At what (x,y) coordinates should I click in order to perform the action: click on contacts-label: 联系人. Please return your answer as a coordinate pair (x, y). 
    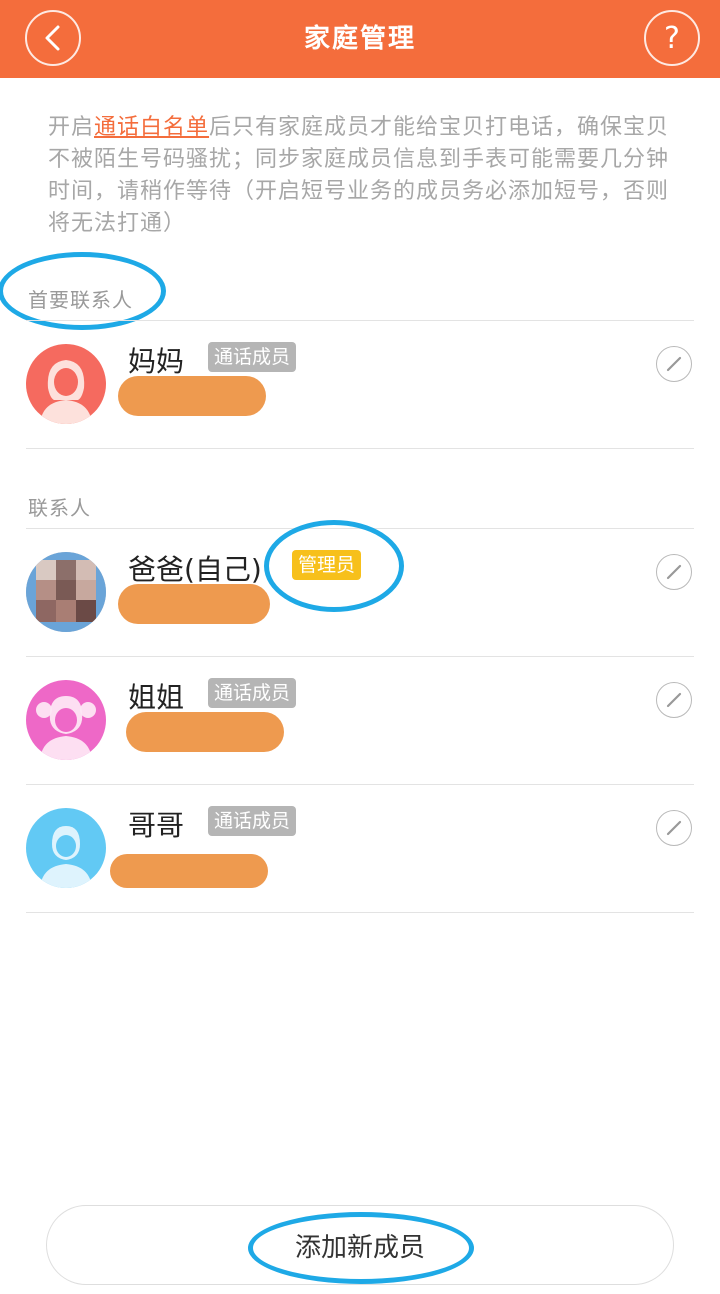
    Looking at the image, I should click on (59, 508).